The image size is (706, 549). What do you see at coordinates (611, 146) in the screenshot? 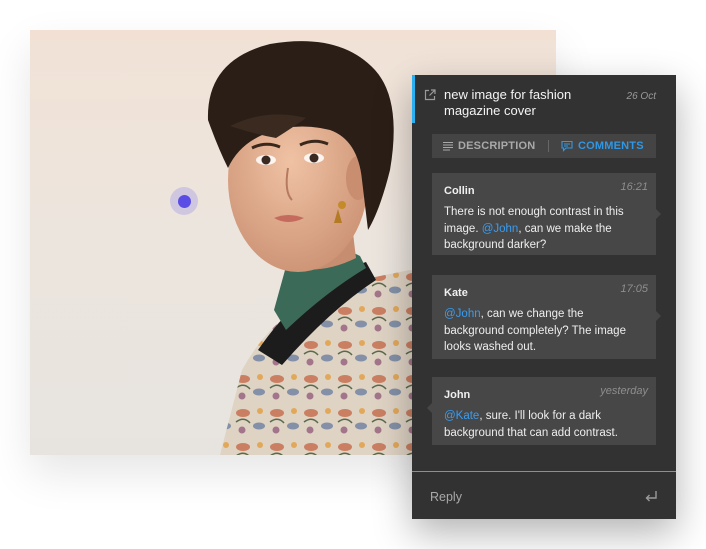
I see `tab-comments-label: COMMENTS` at bounding box center [611, 146].